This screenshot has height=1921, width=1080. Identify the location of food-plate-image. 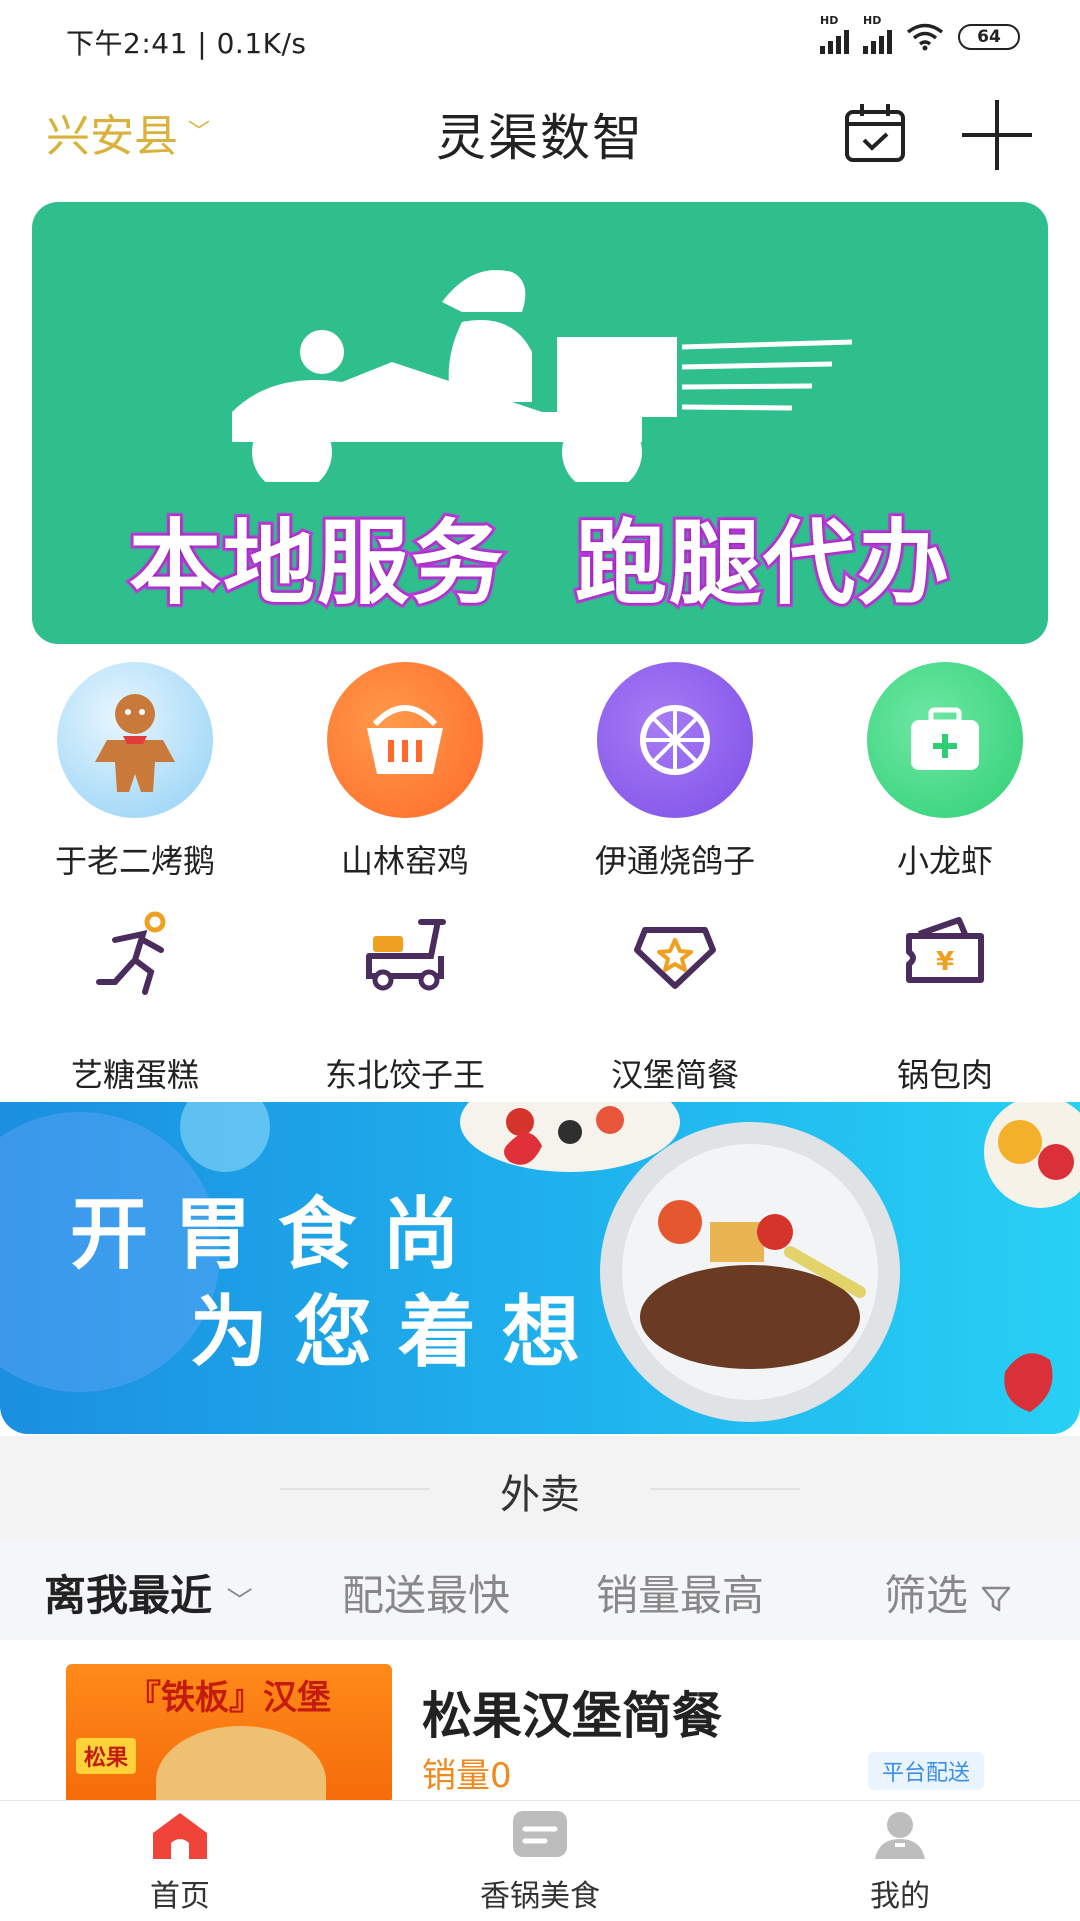
(770, 1262).